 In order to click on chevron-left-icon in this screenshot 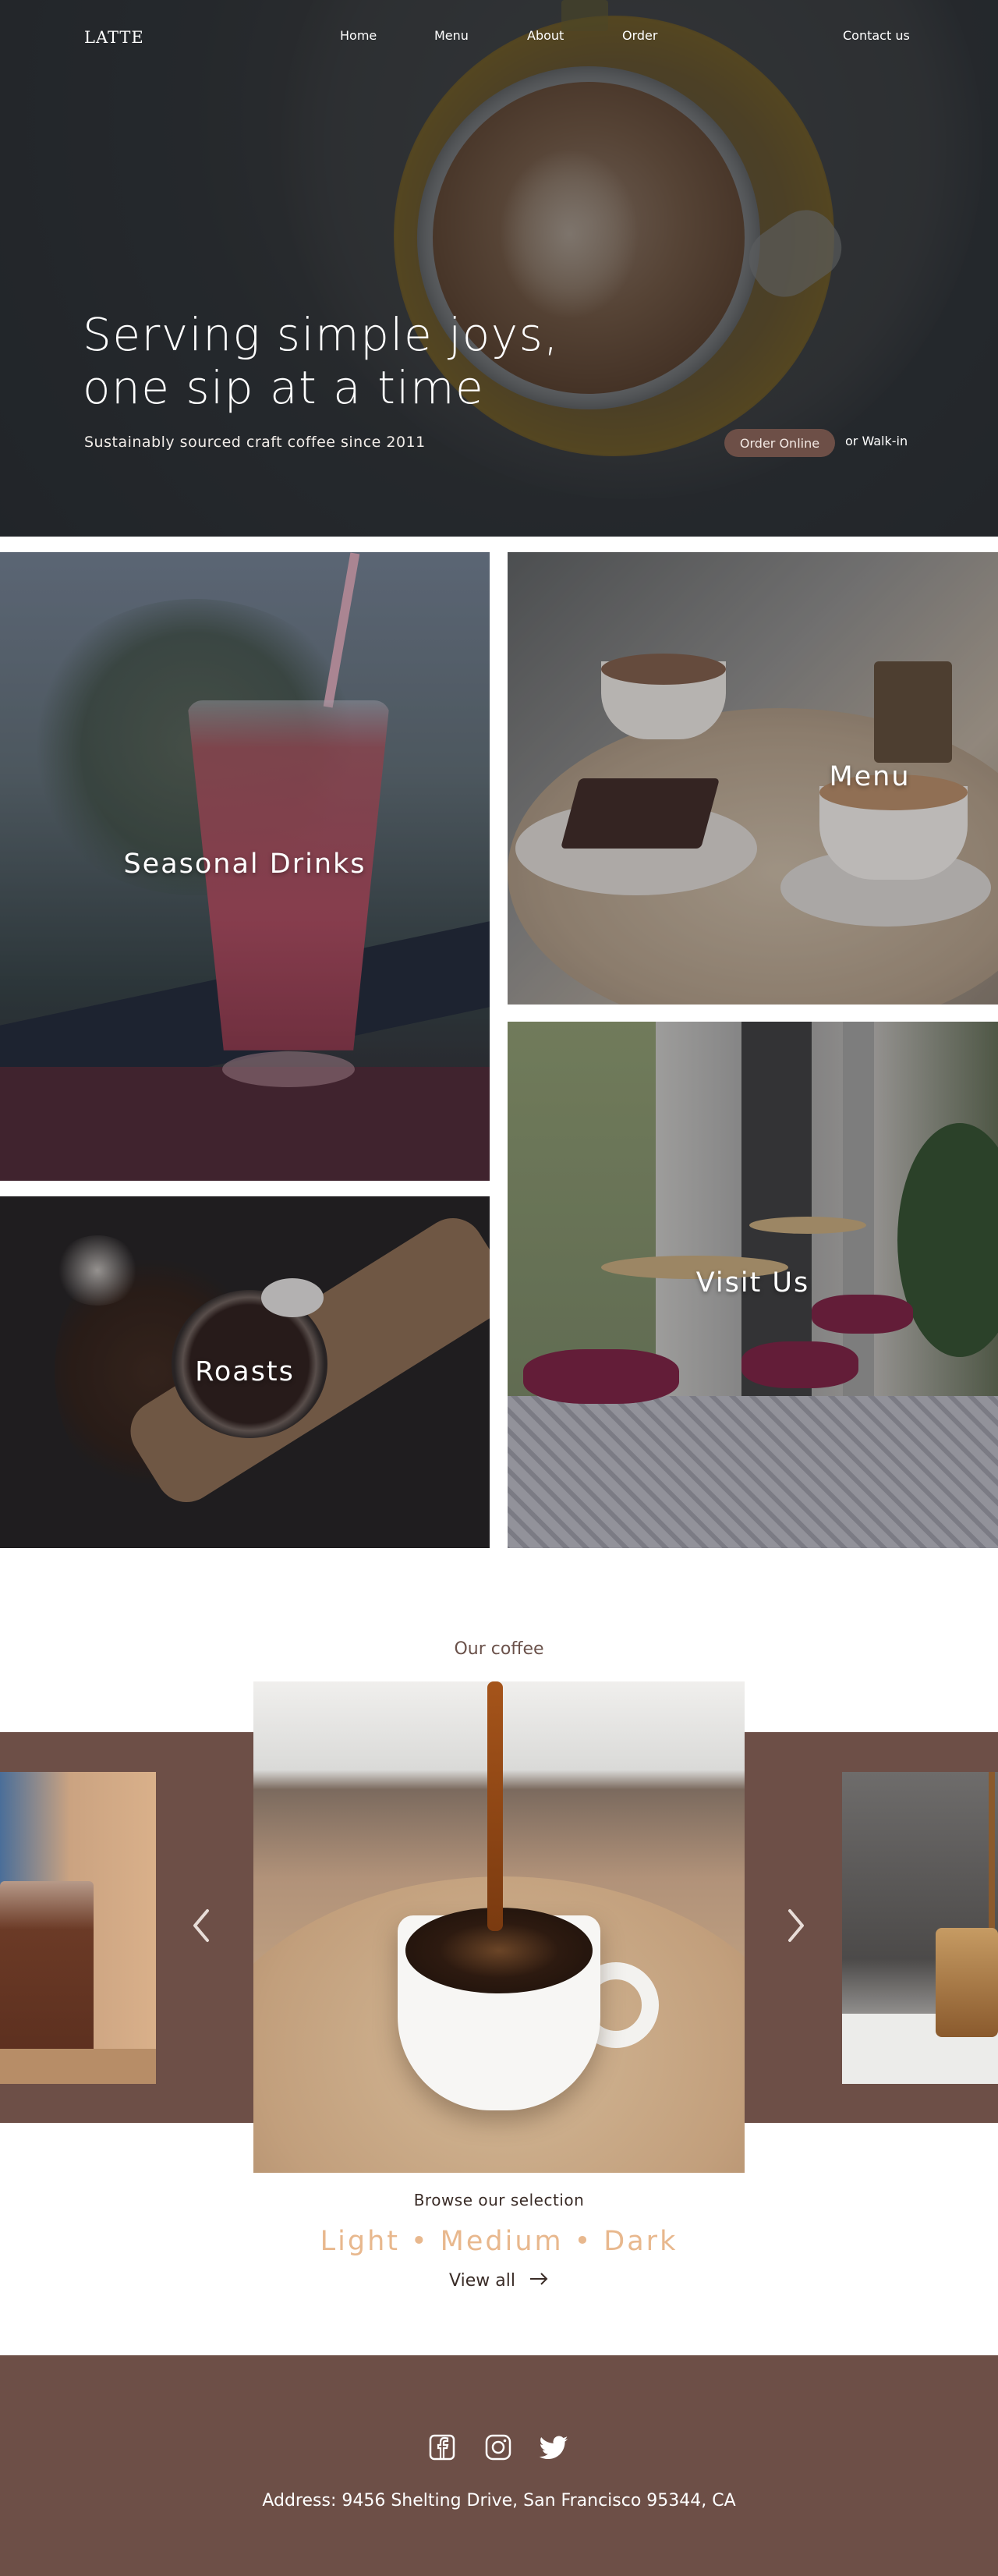, I will do `click(201, 1926)`.